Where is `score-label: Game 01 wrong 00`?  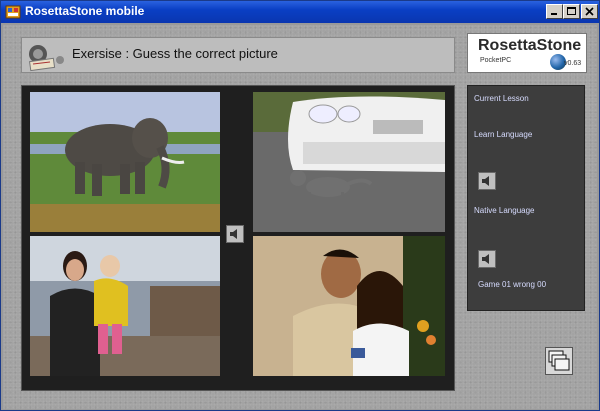 score-label: Game 01 wrong 00 is located at coordinates (512, 284).